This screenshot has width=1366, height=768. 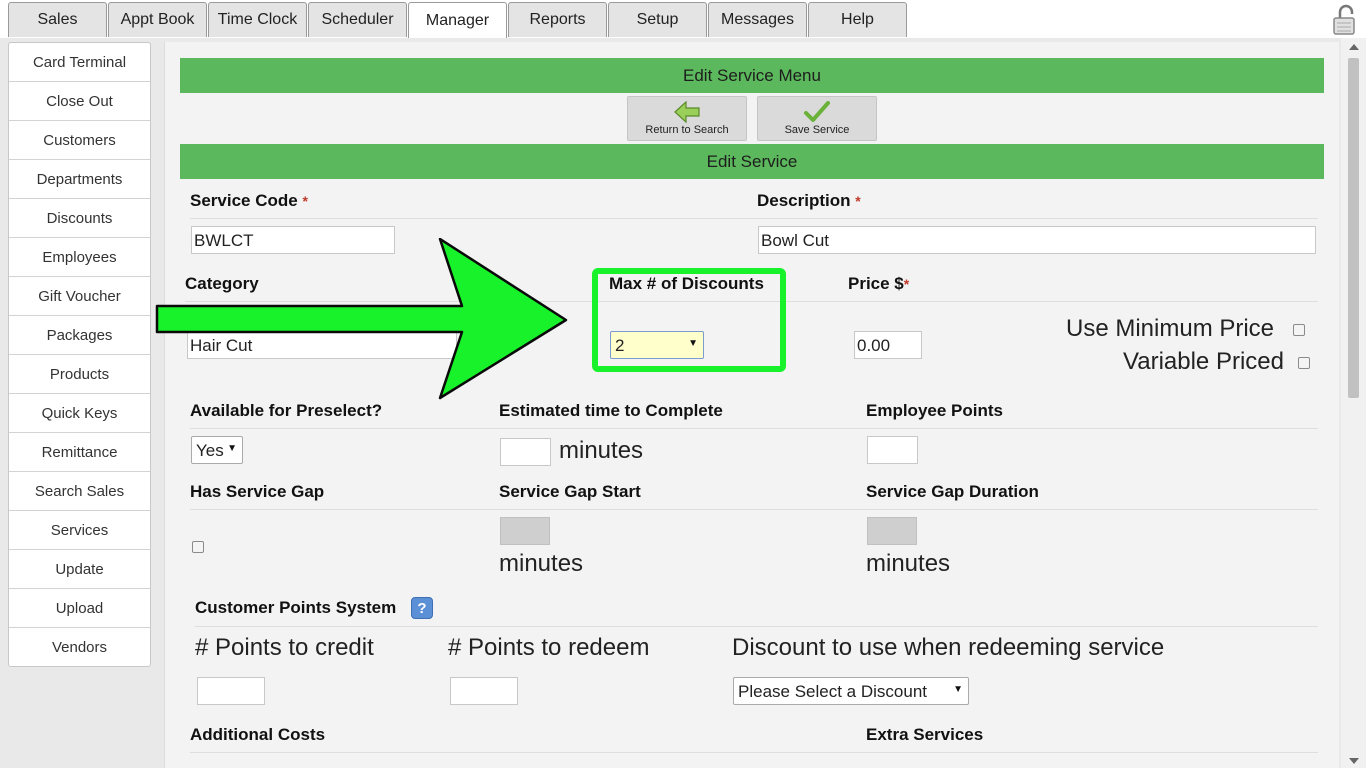 What do you see at coordinates (1170, 328) in the screenshot?
I see `use-minimum-price-label: Use Minimum Price` at bounding box center [1170, 328].